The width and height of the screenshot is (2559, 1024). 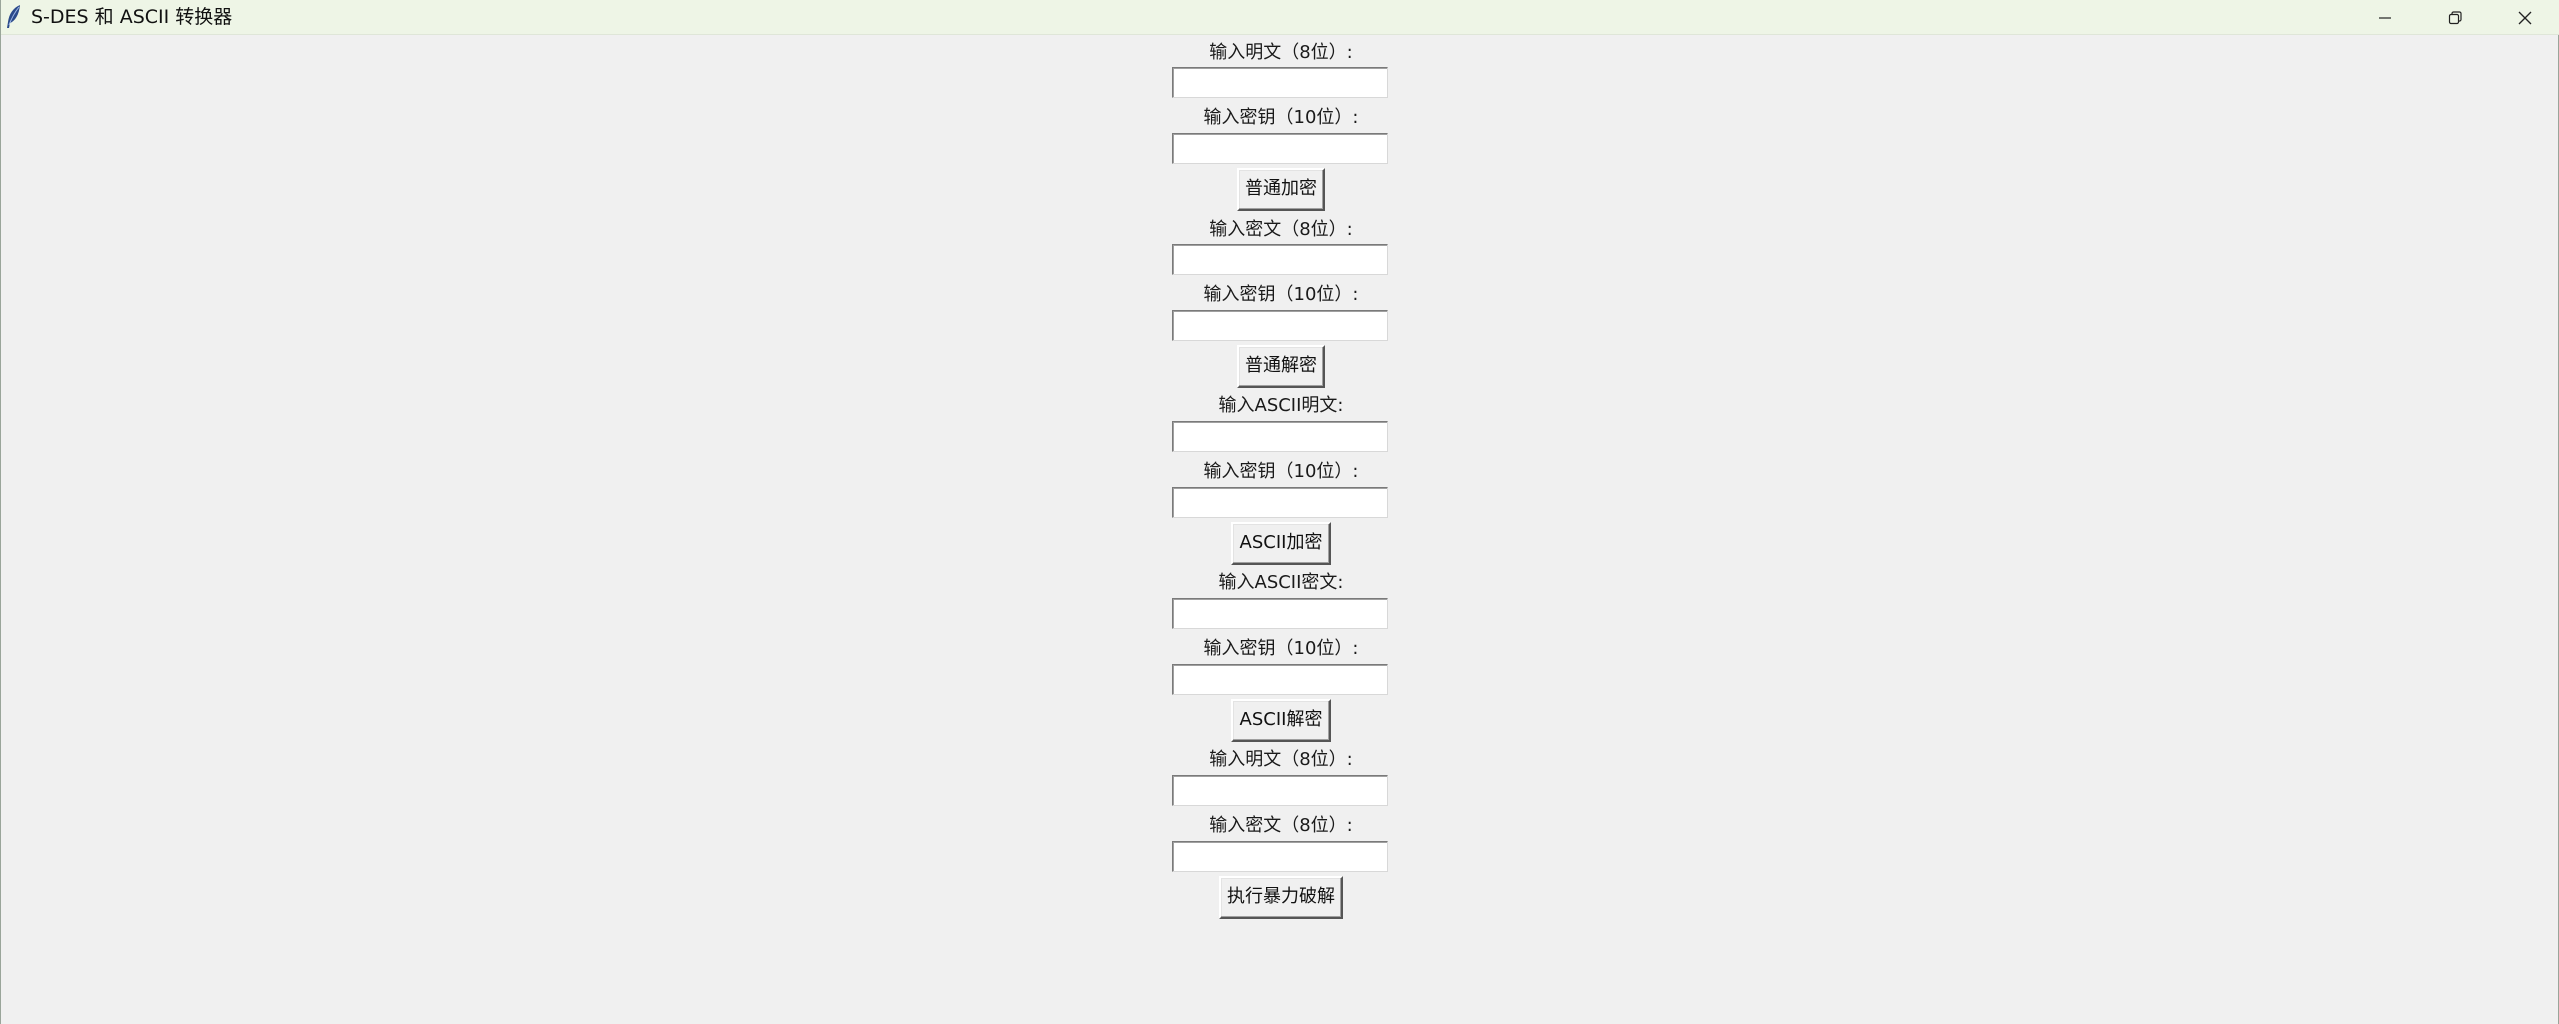 I want to click on close-button, so click(x=2524, y=17).